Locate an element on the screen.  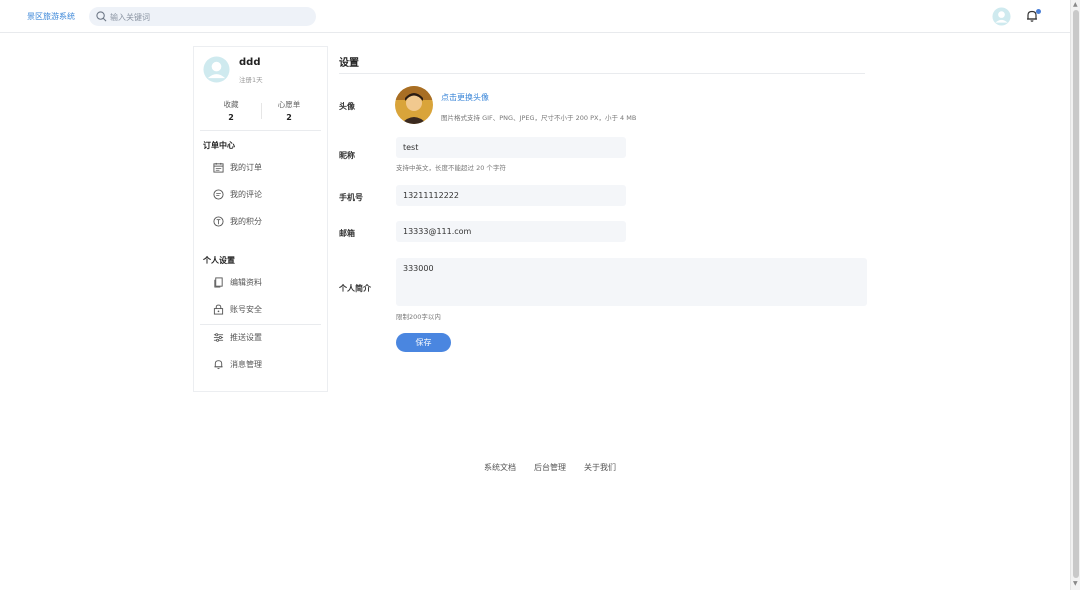
stat-wishlist: 心愿单 2 is located at coordinates (289, 110).